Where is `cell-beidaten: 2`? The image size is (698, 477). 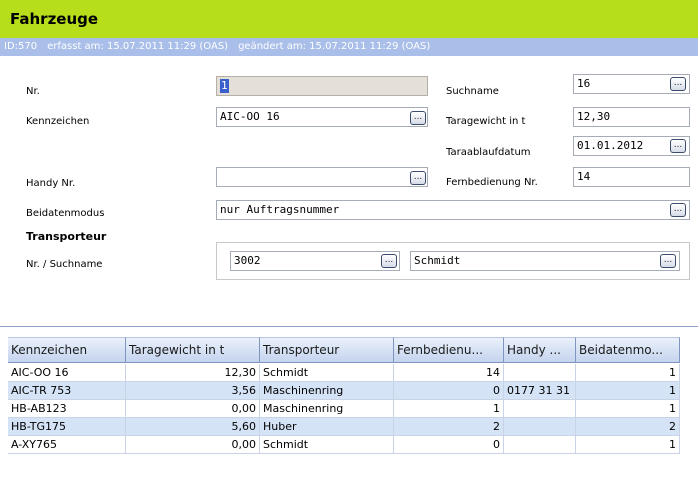 cell-beidaten: 2 is located at coordinates (628, 427).